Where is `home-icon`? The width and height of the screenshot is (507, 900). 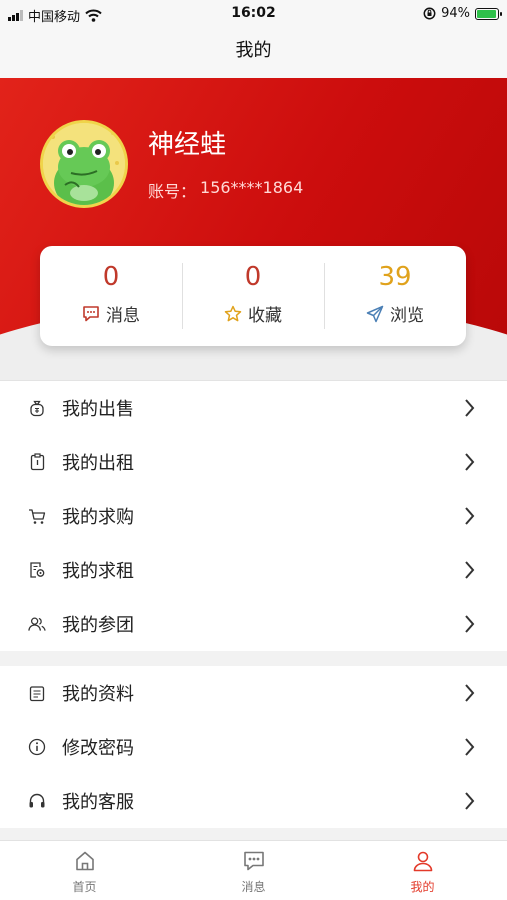 home-icon is located at coordinates (84, 861).